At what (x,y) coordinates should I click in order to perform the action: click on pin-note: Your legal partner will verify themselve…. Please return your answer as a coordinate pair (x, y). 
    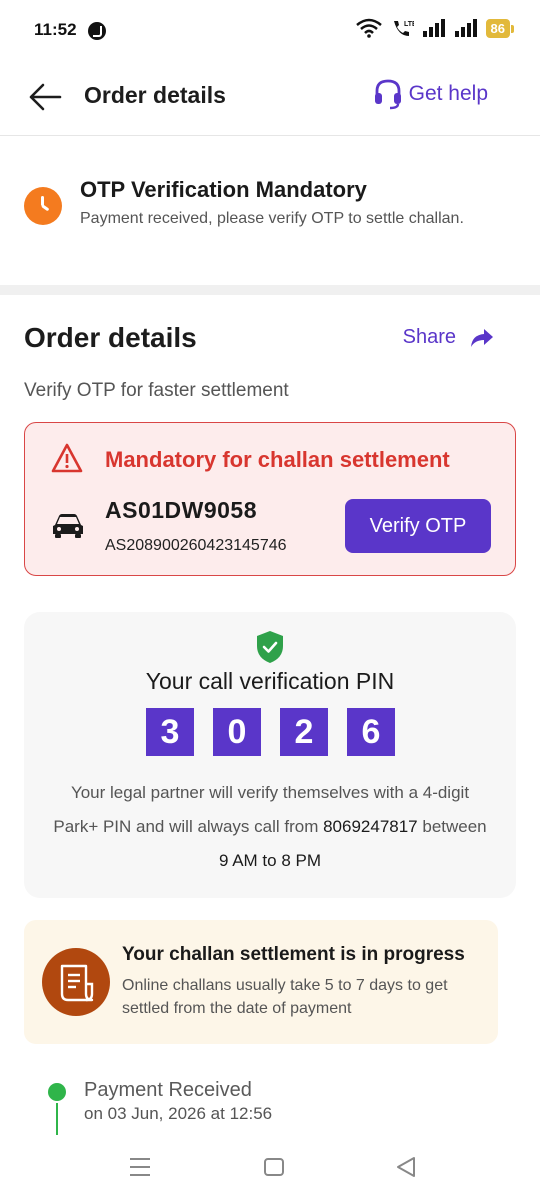
    Looking at the image, I should click on (270, 827).